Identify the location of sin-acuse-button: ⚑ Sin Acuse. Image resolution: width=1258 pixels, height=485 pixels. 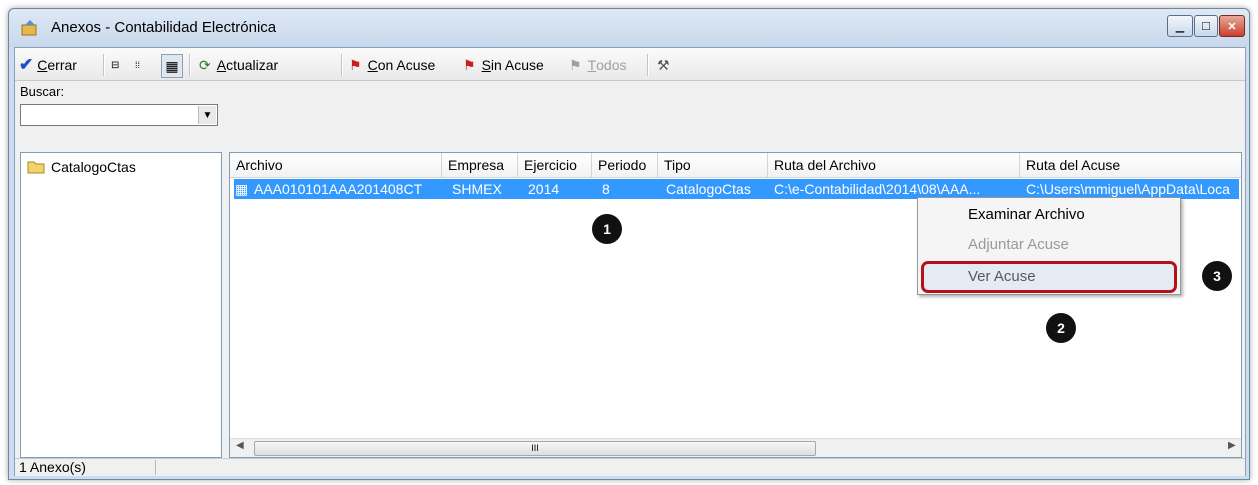
(503, 65).